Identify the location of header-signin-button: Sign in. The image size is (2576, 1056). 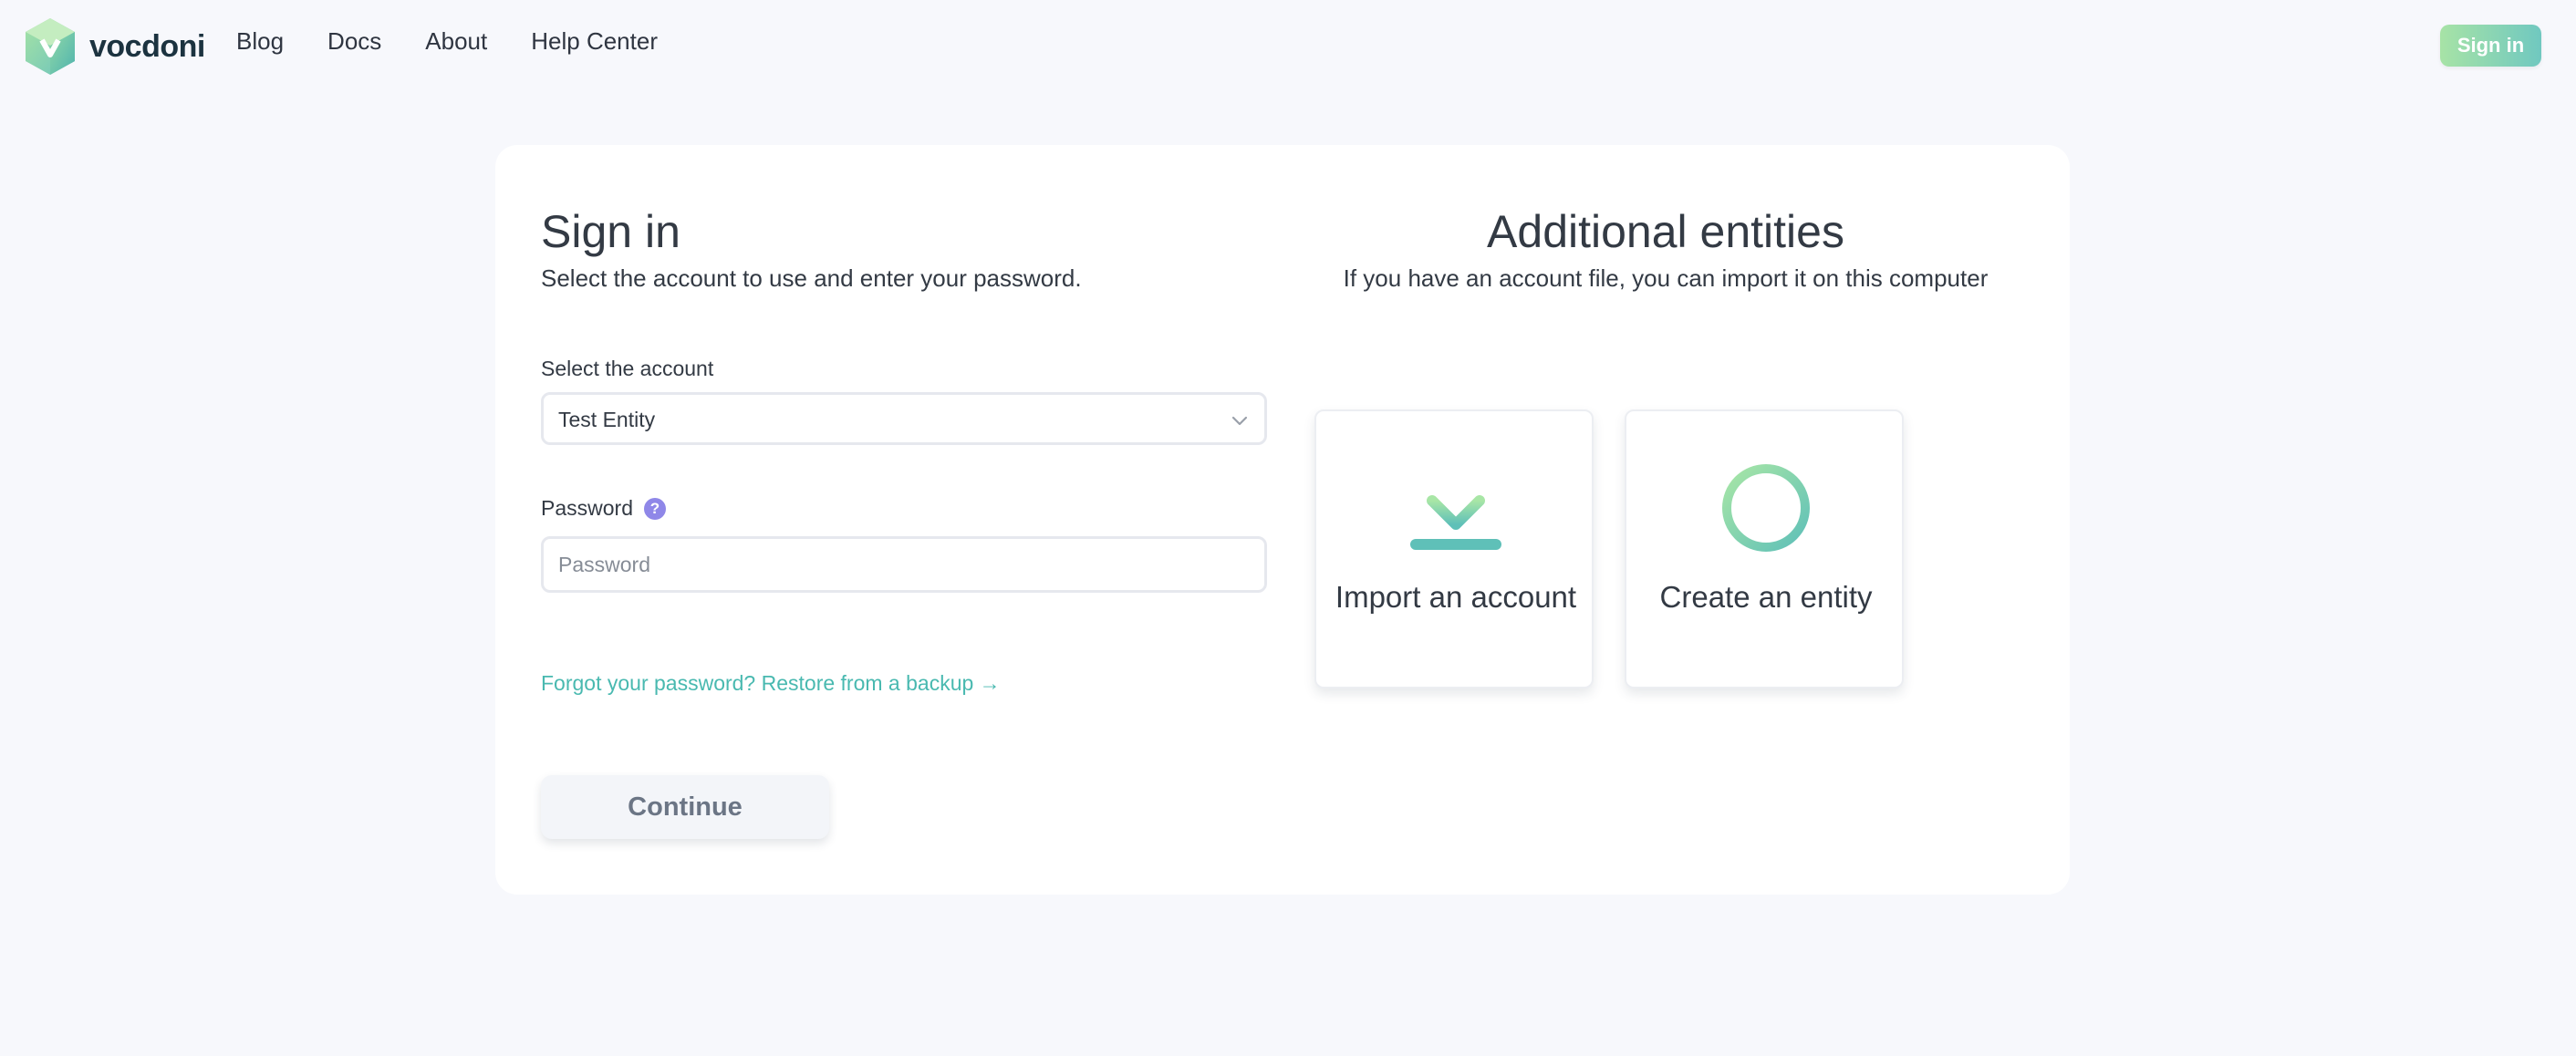
(2490, 46).